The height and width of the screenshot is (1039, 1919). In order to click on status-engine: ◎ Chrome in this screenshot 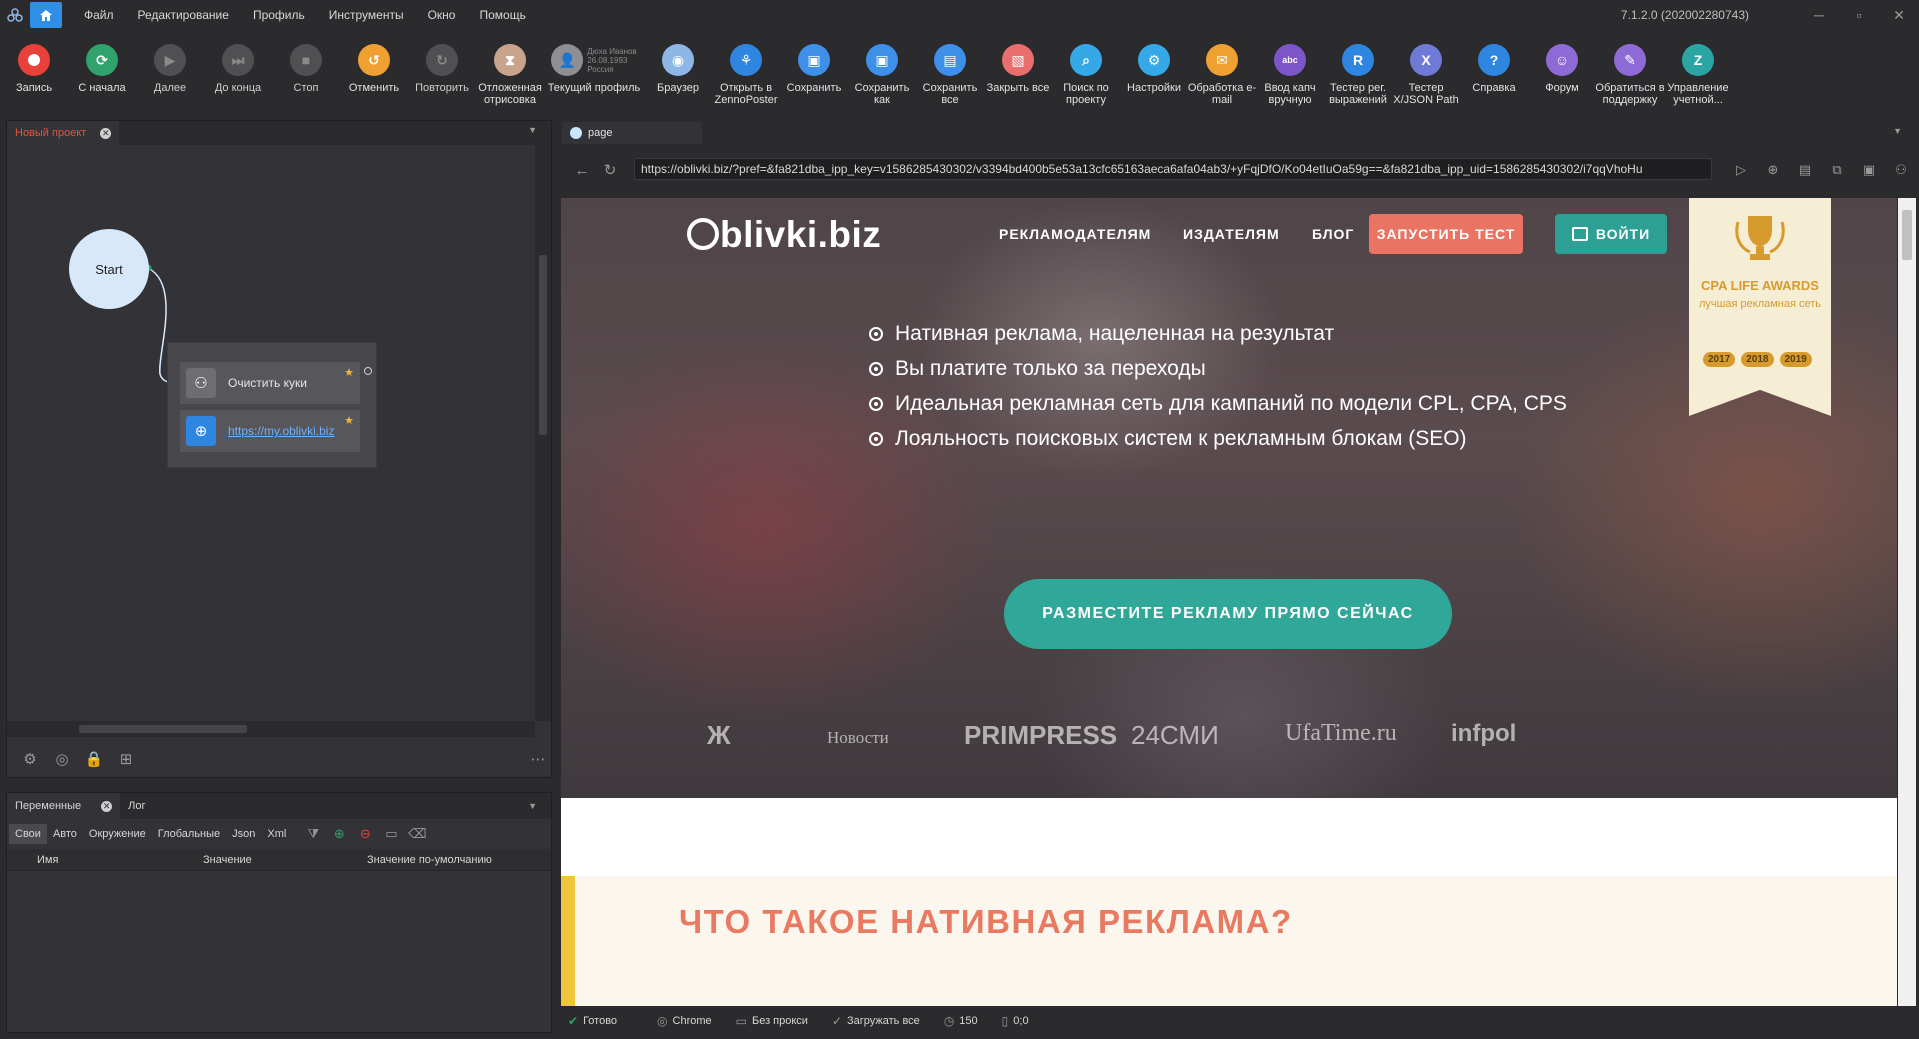, I will do `click(684, 1021)`.